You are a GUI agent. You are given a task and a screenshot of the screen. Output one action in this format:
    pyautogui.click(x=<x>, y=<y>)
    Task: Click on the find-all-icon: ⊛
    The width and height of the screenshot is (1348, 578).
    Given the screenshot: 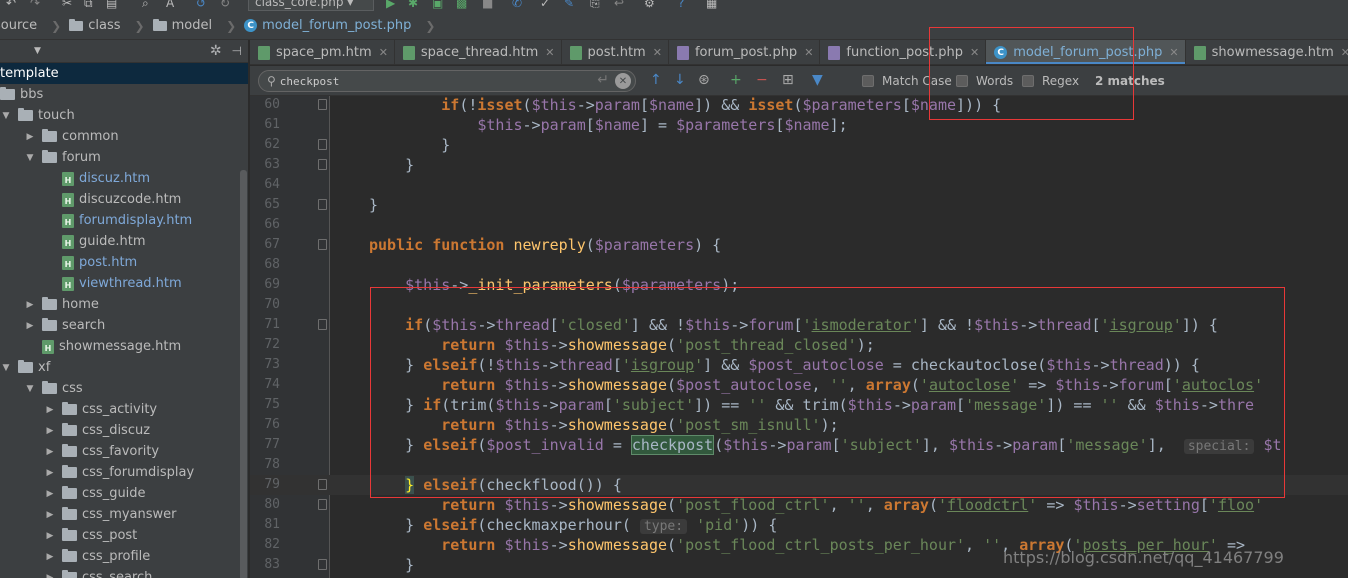 What is the action you would take?
    pyautogui.click(x=704, y=80)
    